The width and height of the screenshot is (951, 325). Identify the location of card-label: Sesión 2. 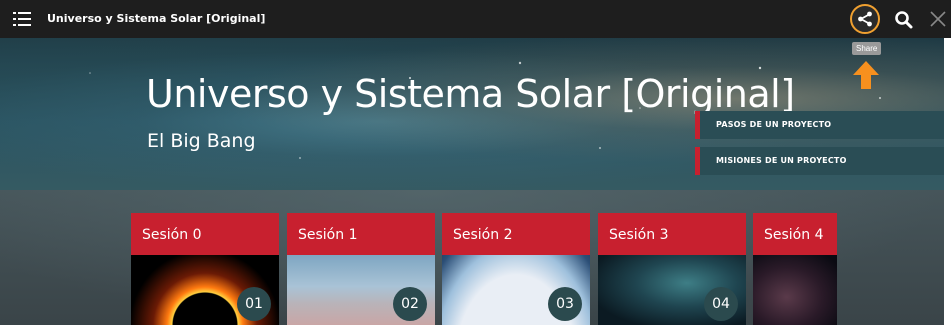
(483, 235).